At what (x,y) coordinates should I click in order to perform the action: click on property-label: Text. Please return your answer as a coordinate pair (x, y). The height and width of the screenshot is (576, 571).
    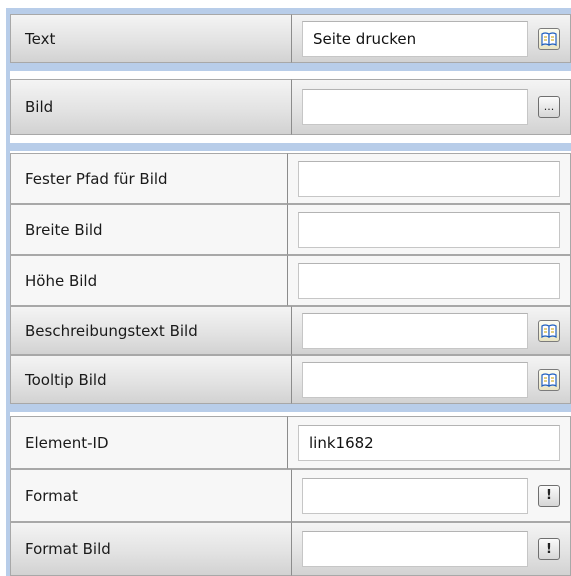
    Looking at the image, I should click on (151, 38).